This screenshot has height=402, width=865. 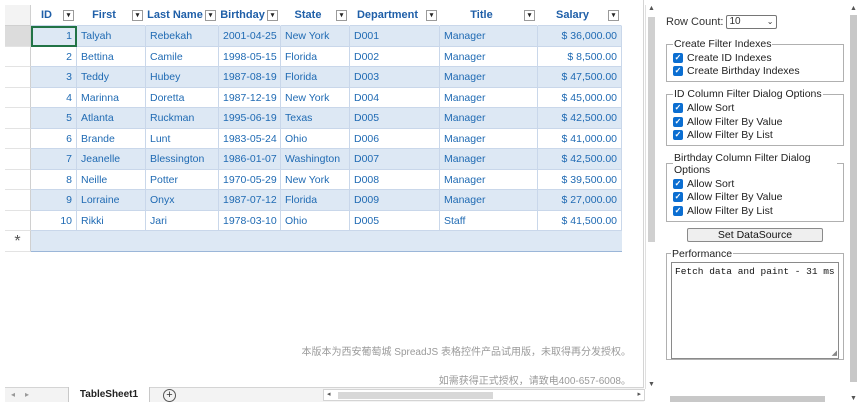 I want to click on scroll-right-icon: ▸, so click(x=639, y=395).